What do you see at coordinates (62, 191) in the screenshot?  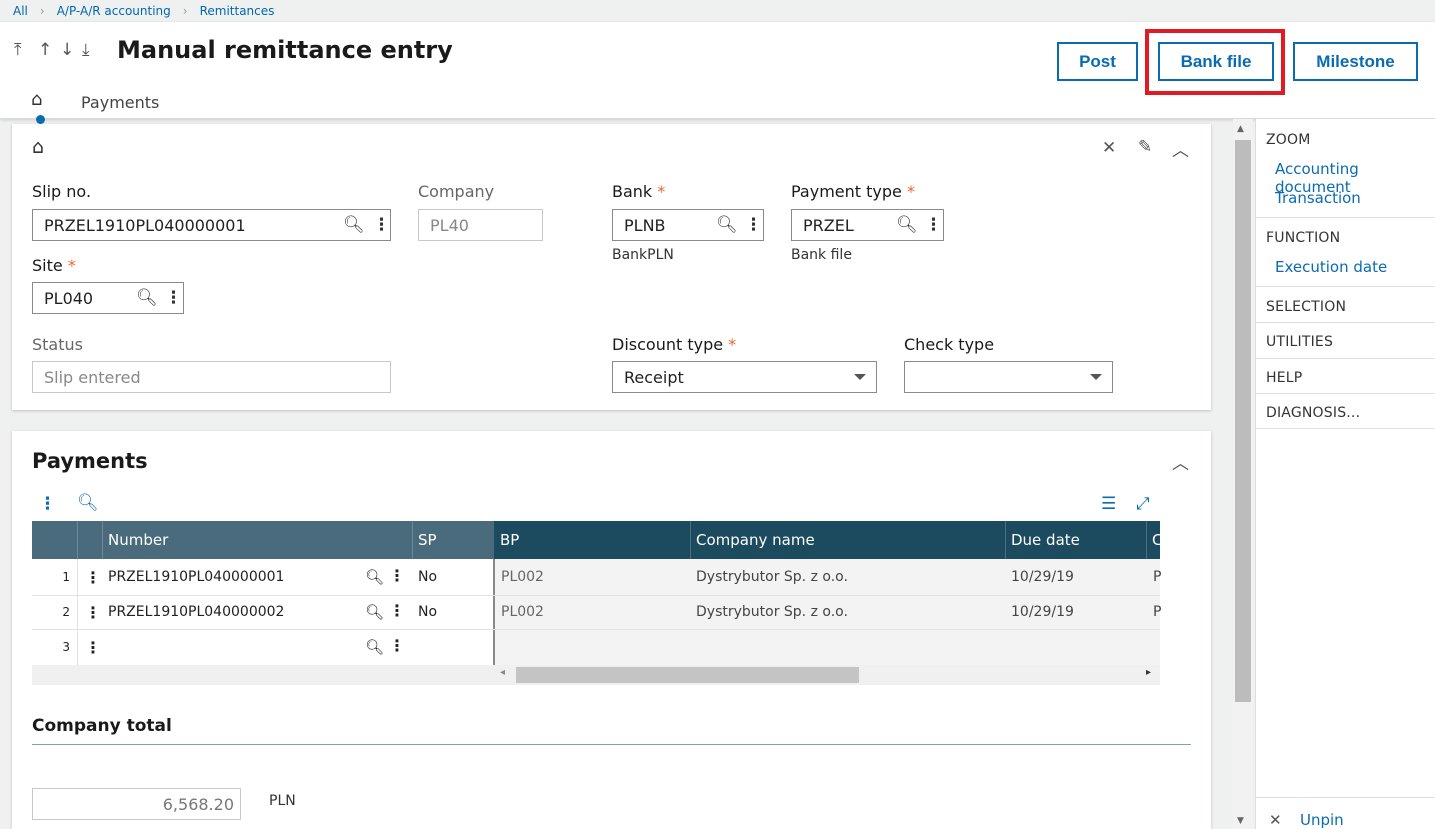 I see `slip-no-label: Slip no.` at bounding box center [62, 191].